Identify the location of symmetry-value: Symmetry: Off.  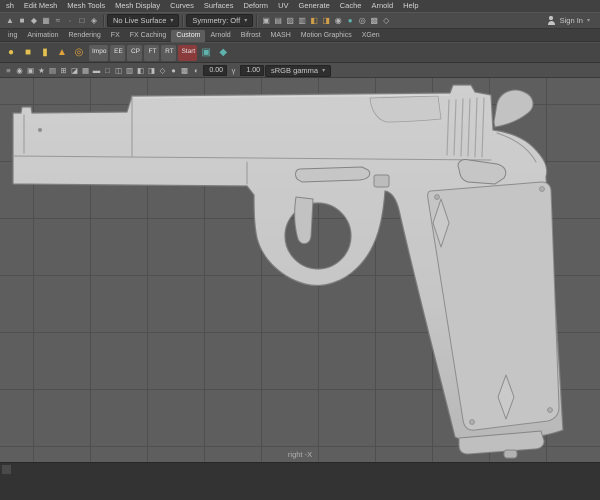
(216, 20).